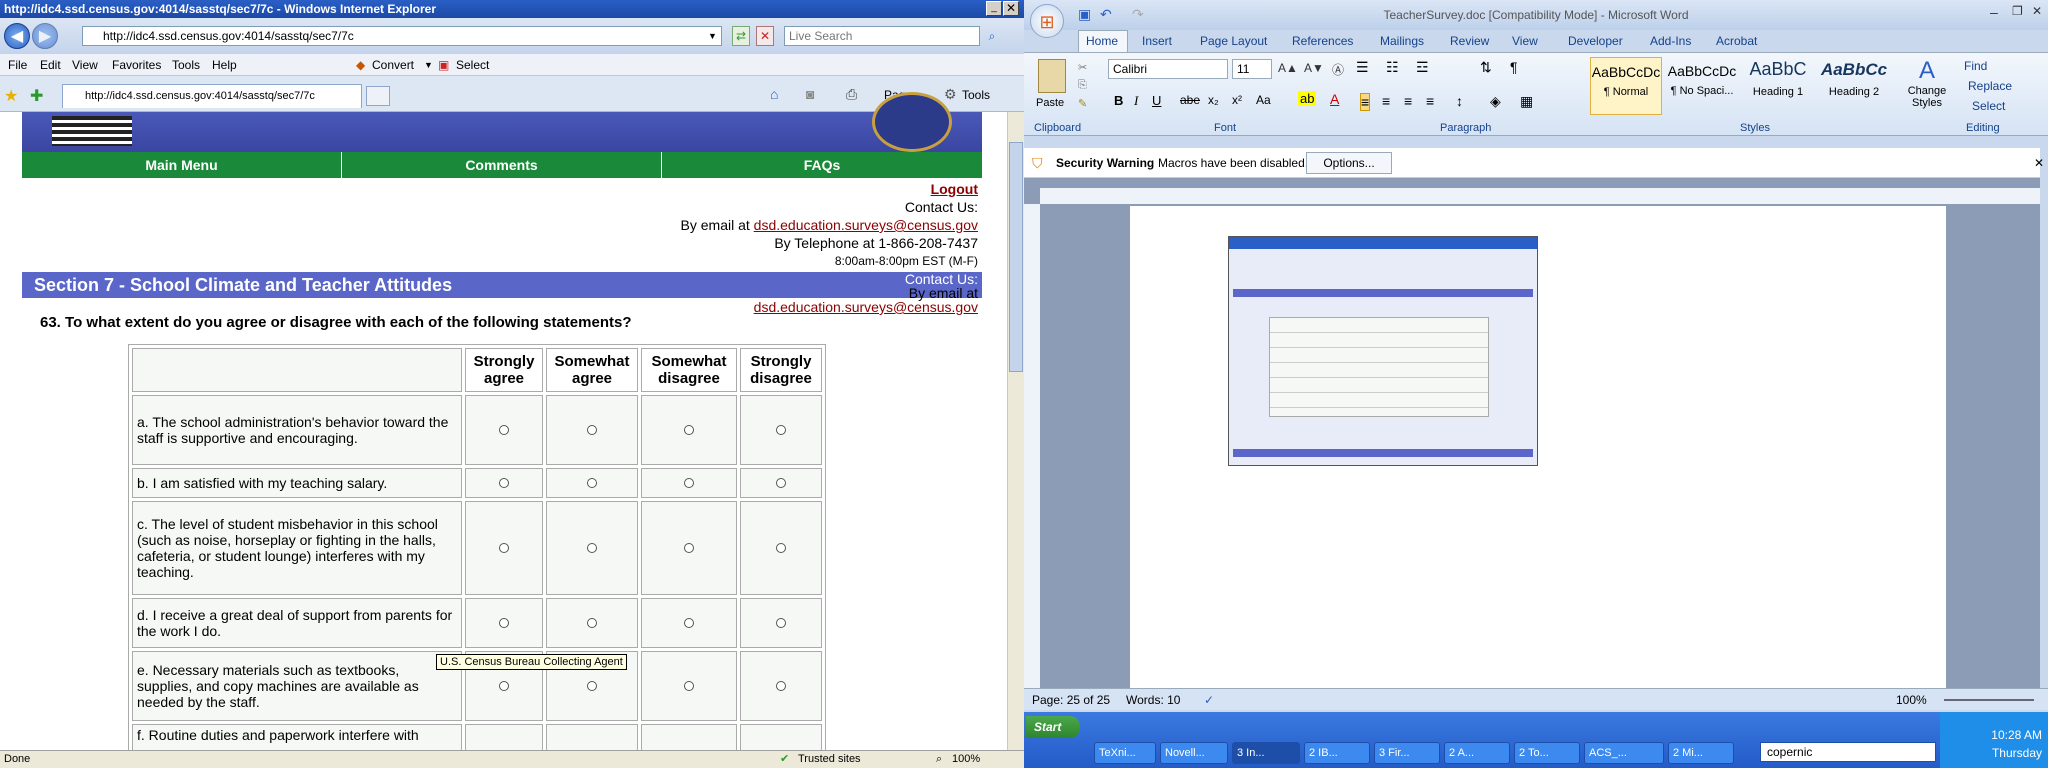 This screenshot has width=2048, height=768. Describe the element at coordinates (182, 165) in the screenshot. I see `nav-main-menu: Main Menu` at that location.